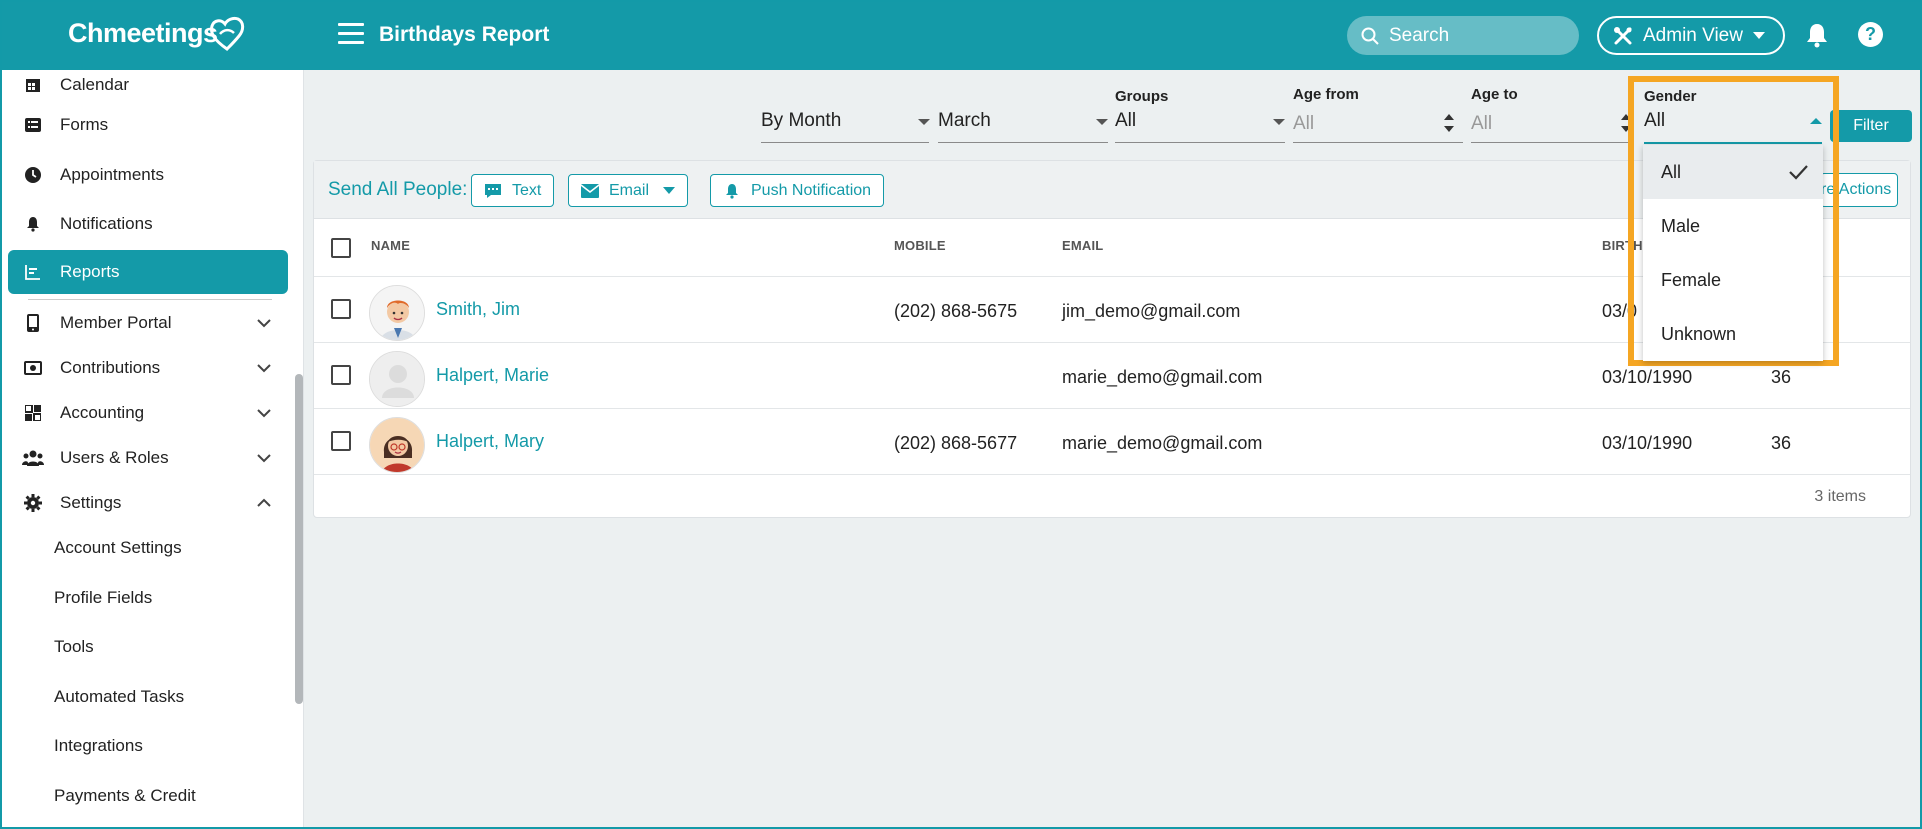 This screenshot has height=829, width=1922. What do you see at coordinates (148, 368) in the screenshot?
I see `sidebar-item-contributions: Contributions` at bounding box center [148, 368].